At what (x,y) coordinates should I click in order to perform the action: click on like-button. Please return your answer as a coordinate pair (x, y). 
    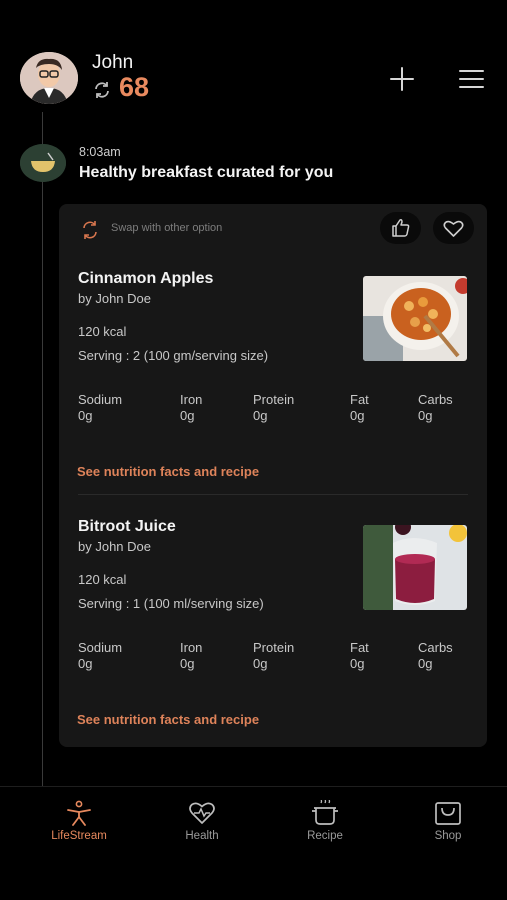
    Looking at the image, I should click on (400, 228).